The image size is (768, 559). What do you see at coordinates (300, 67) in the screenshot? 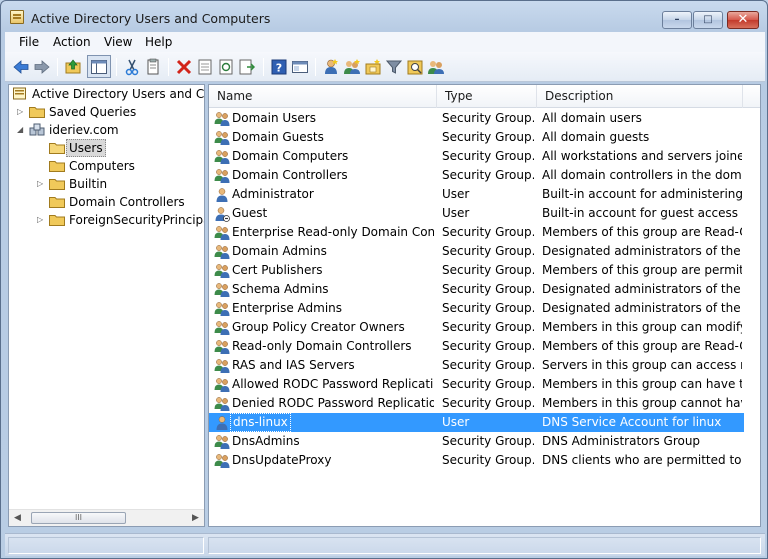
I see `console-tree-icon` at bounding box center [300, 67].